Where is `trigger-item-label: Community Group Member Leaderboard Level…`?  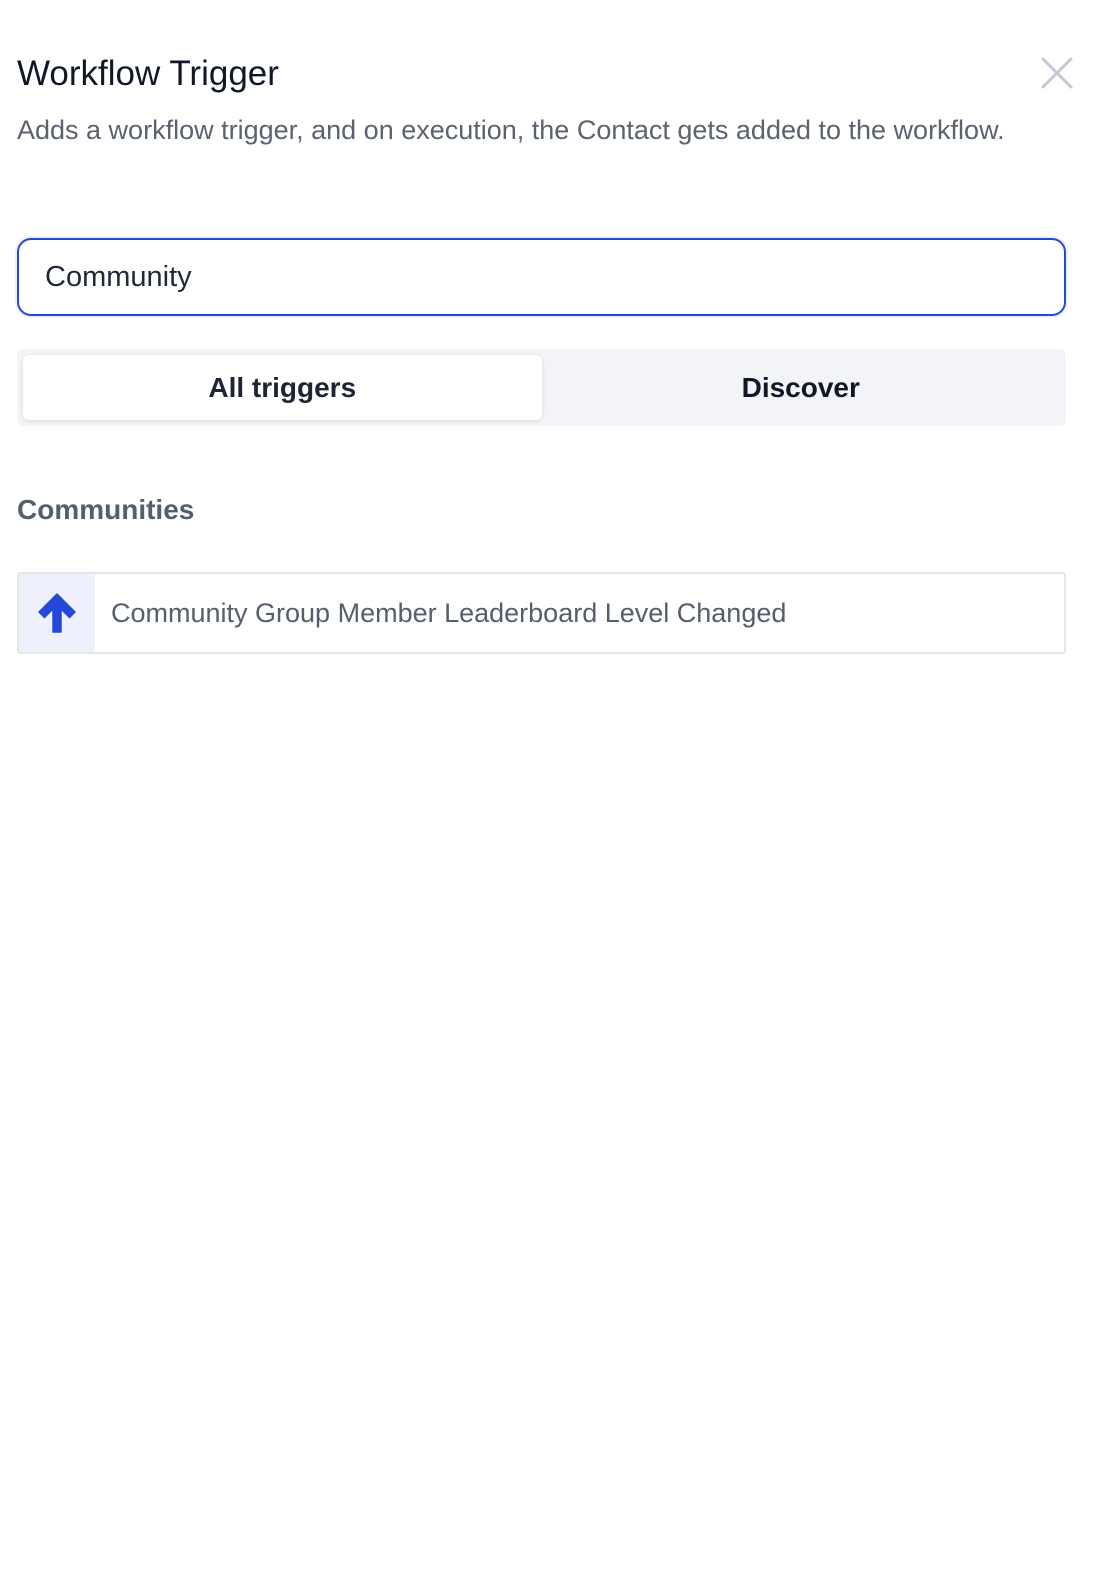 trigger-item-label: Community Group Member Leaderboard Level… is located at coordinates (449, 612).